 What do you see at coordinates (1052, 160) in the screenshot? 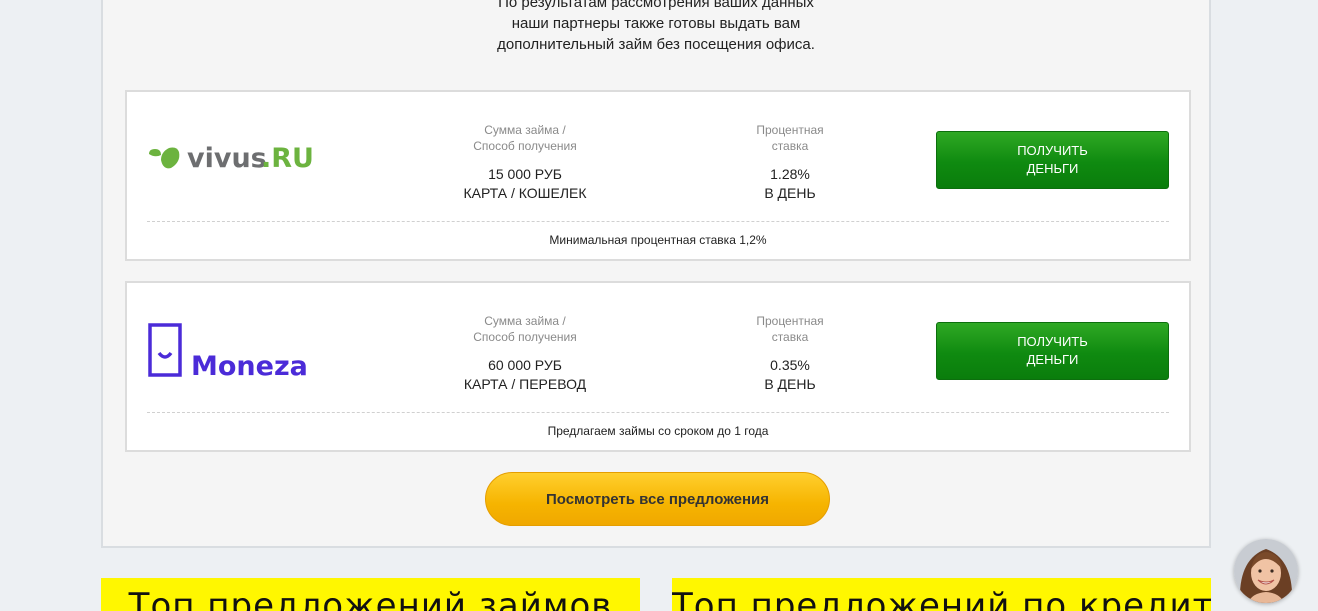
I see `get-money-button-vivus: ПОЛУЧИТЬ ДЕНЬГИ` at bounding box center [1052, 160].